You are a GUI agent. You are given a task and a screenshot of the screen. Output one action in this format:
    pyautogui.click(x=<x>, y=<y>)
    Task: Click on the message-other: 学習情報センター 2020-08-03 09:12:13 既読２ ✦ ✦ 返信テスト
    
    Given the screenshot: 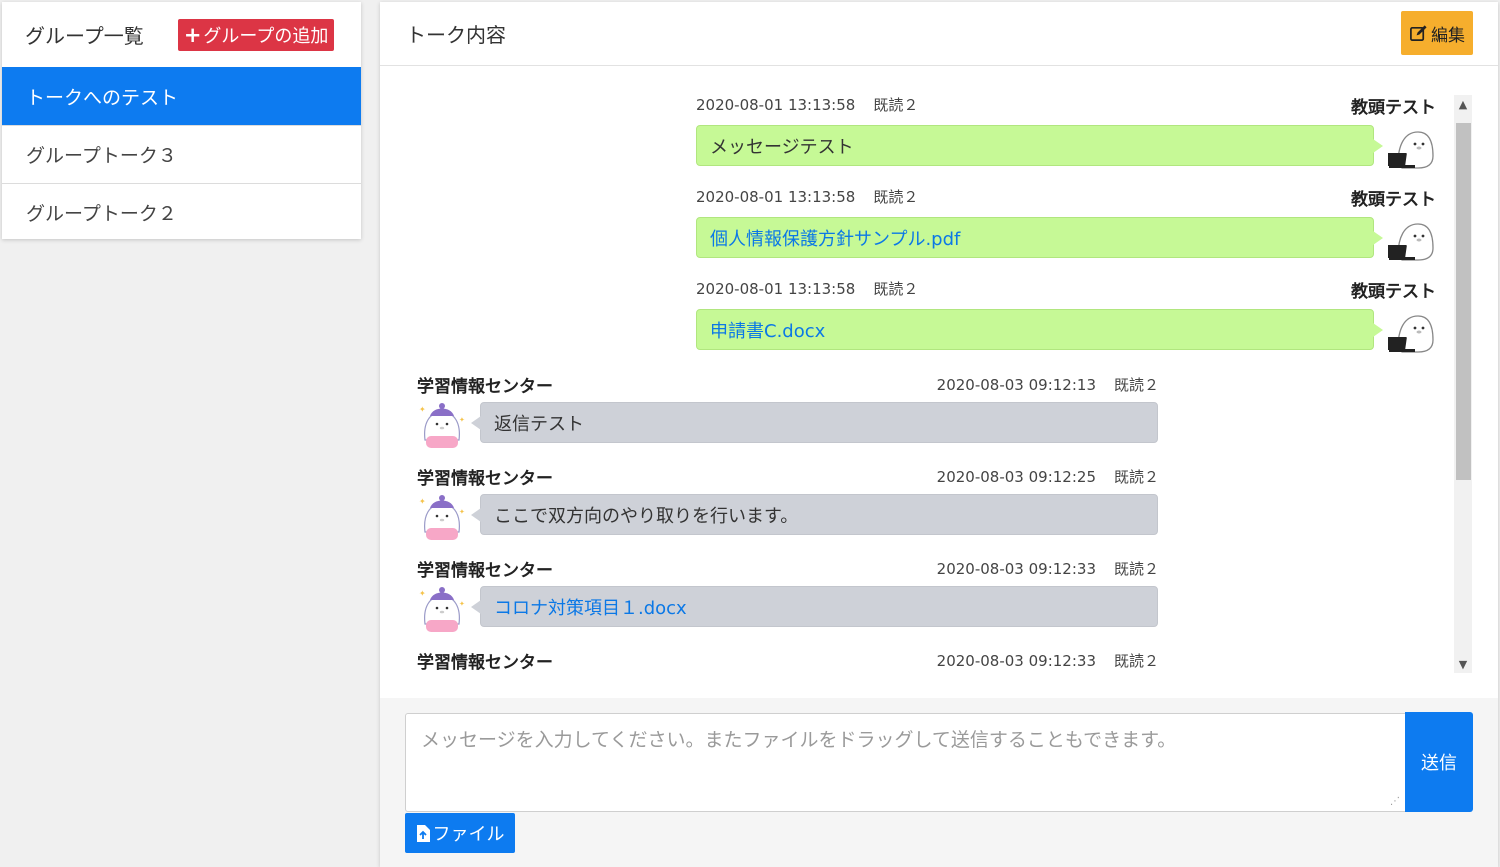 What is the action you would take?
    pyautogui.click(x=789, y=417)
    